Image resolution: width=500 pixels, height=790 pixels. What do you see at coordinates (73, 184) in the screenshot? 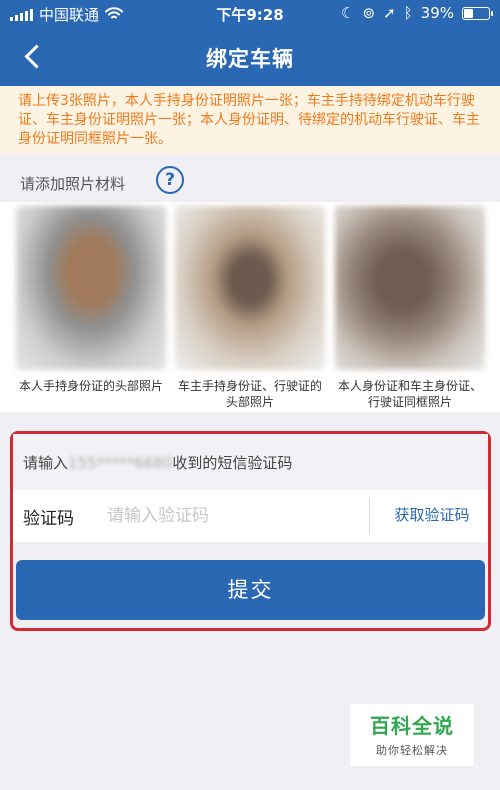
I see `add-photos-label: 请添加照片材料` at bounding box center [73, 184].